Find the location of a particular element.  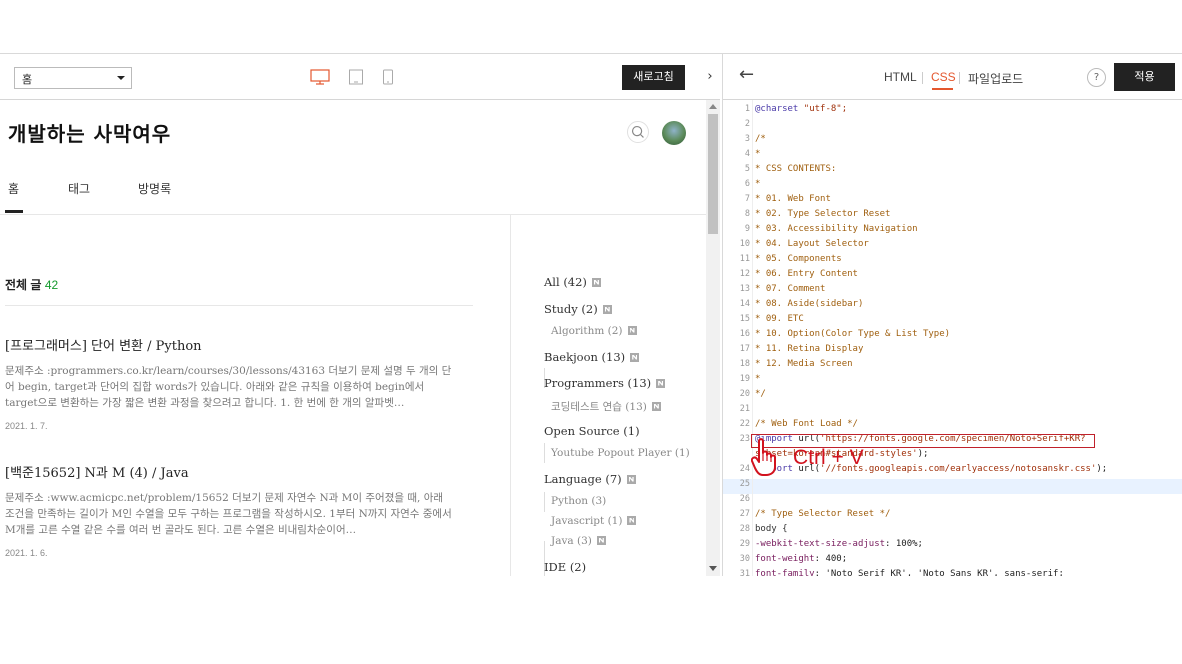

category-label: Youtube Popout Player (1) is located at coordinates (620, 453).